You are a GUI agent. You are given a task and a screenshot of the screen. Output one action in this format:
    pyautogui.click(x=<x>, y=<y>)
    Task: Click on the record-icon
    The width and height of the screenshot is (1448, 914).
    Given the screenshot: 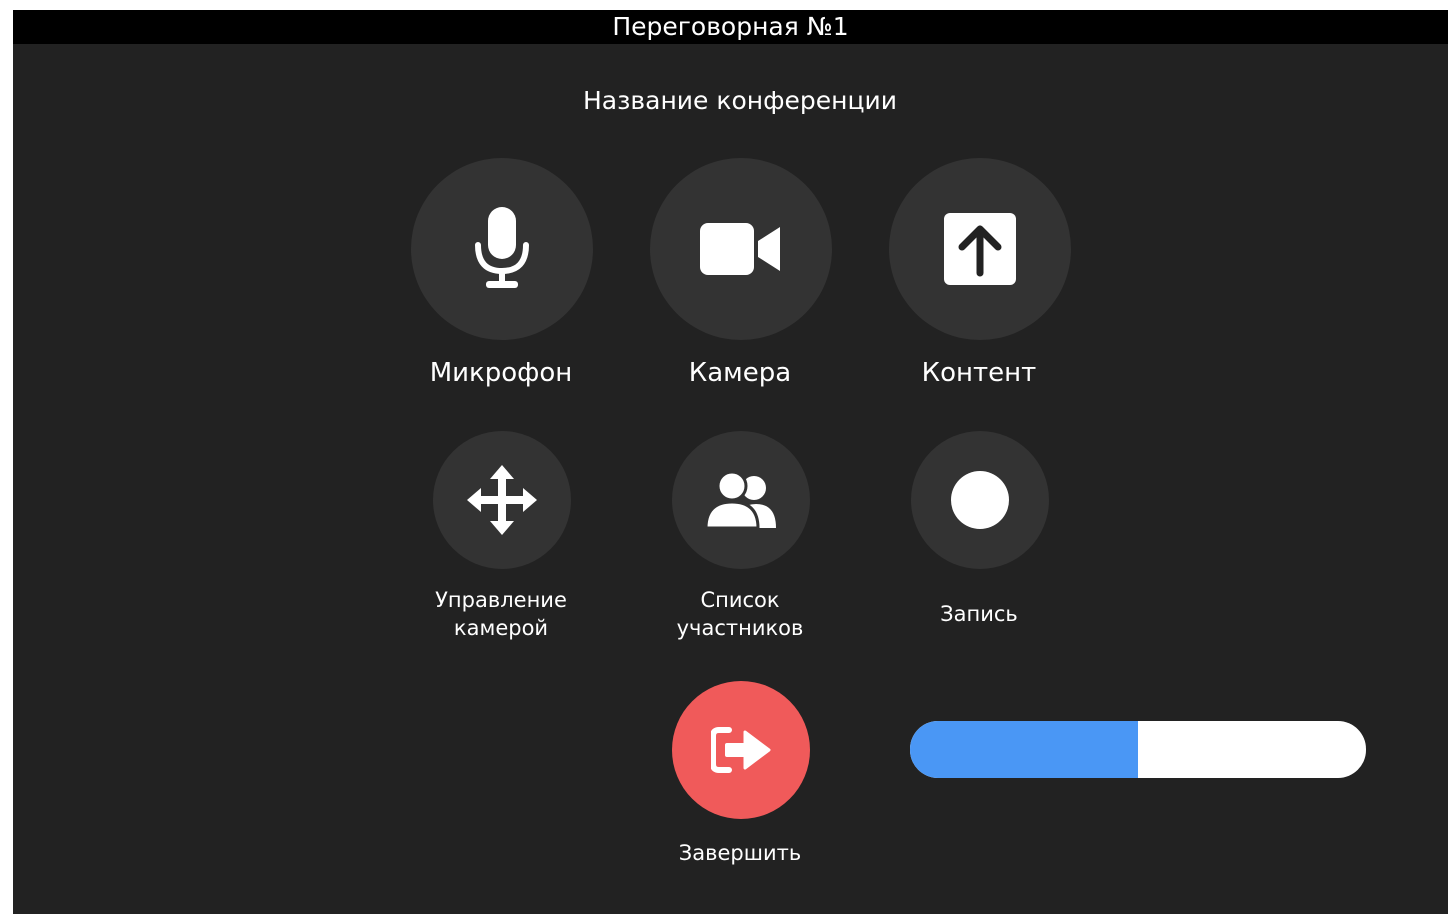 What is the action you would take?
    pyautogui.click(x=980, y=500)
    